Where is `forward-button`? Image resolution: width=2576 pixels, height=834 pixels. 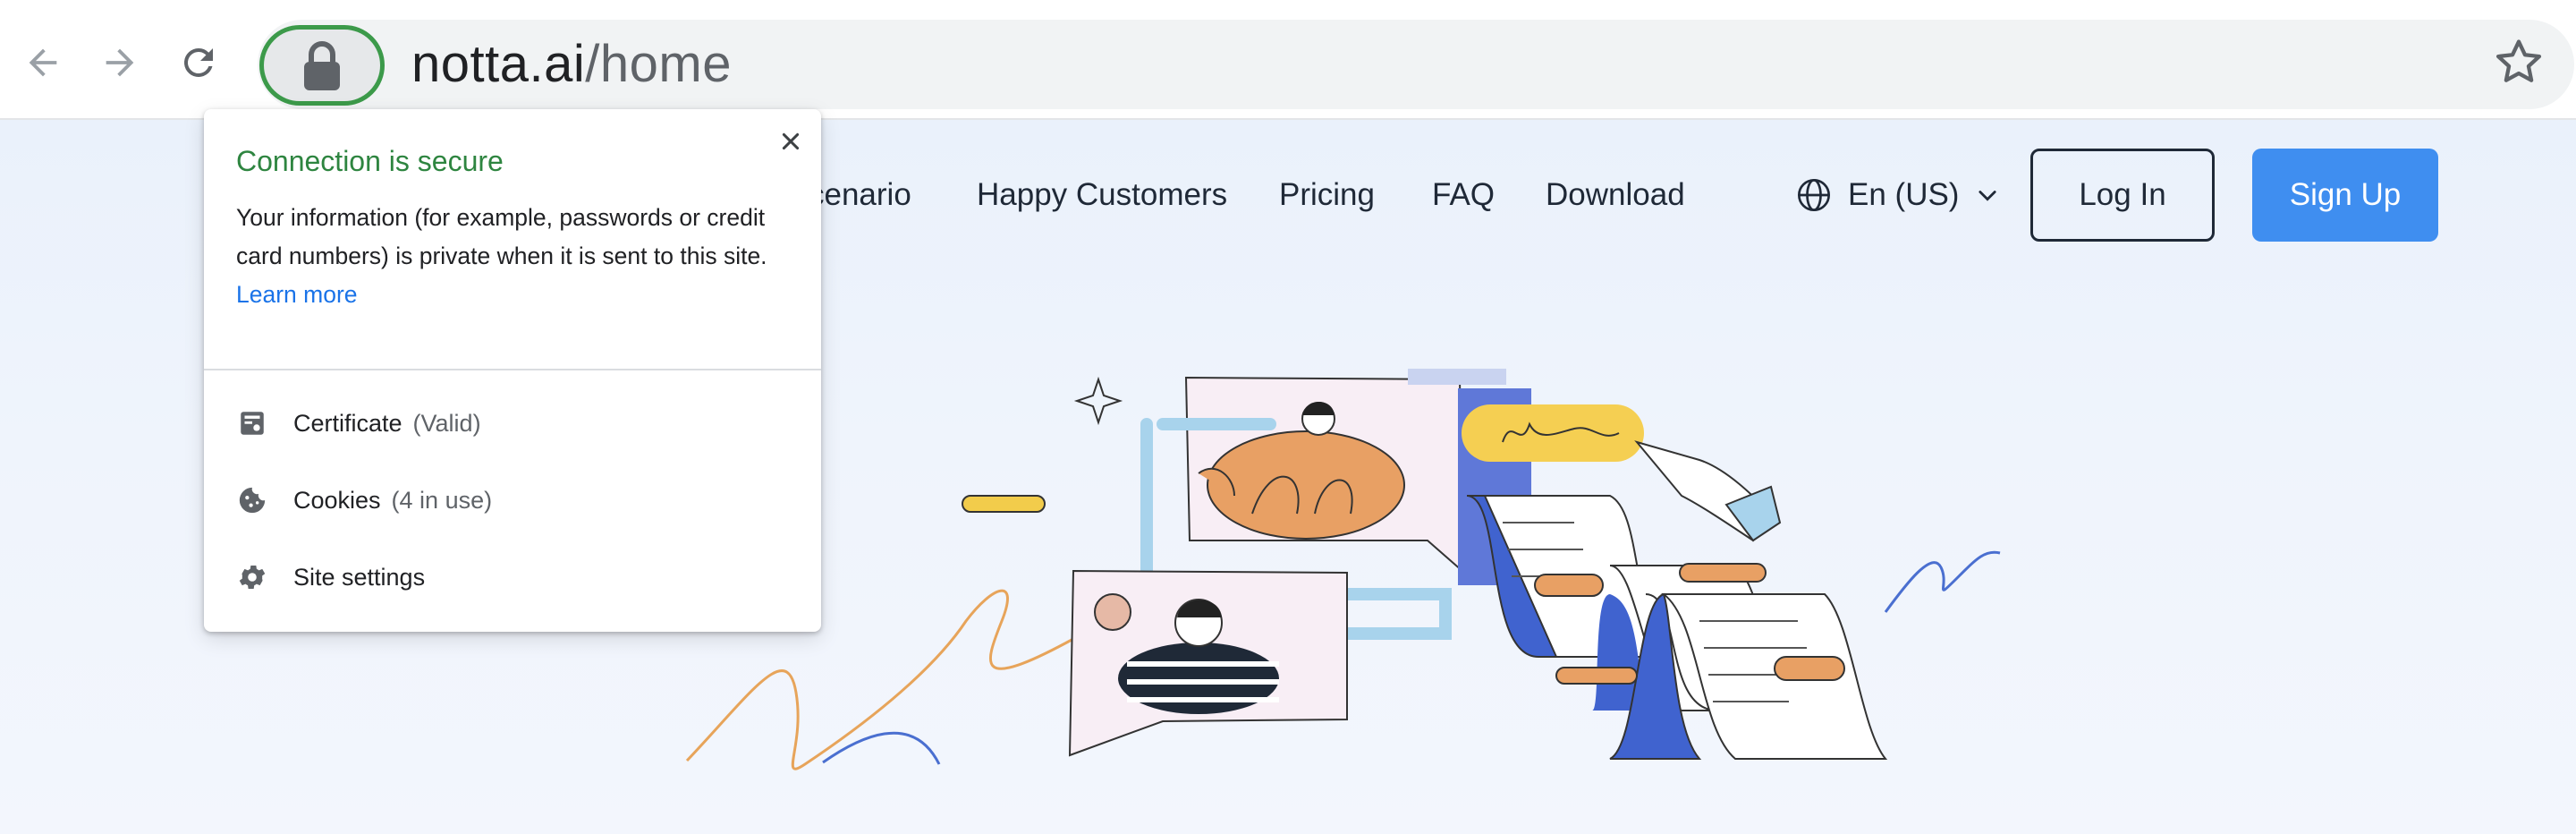 forward-button is located at coordinates (120, 62).